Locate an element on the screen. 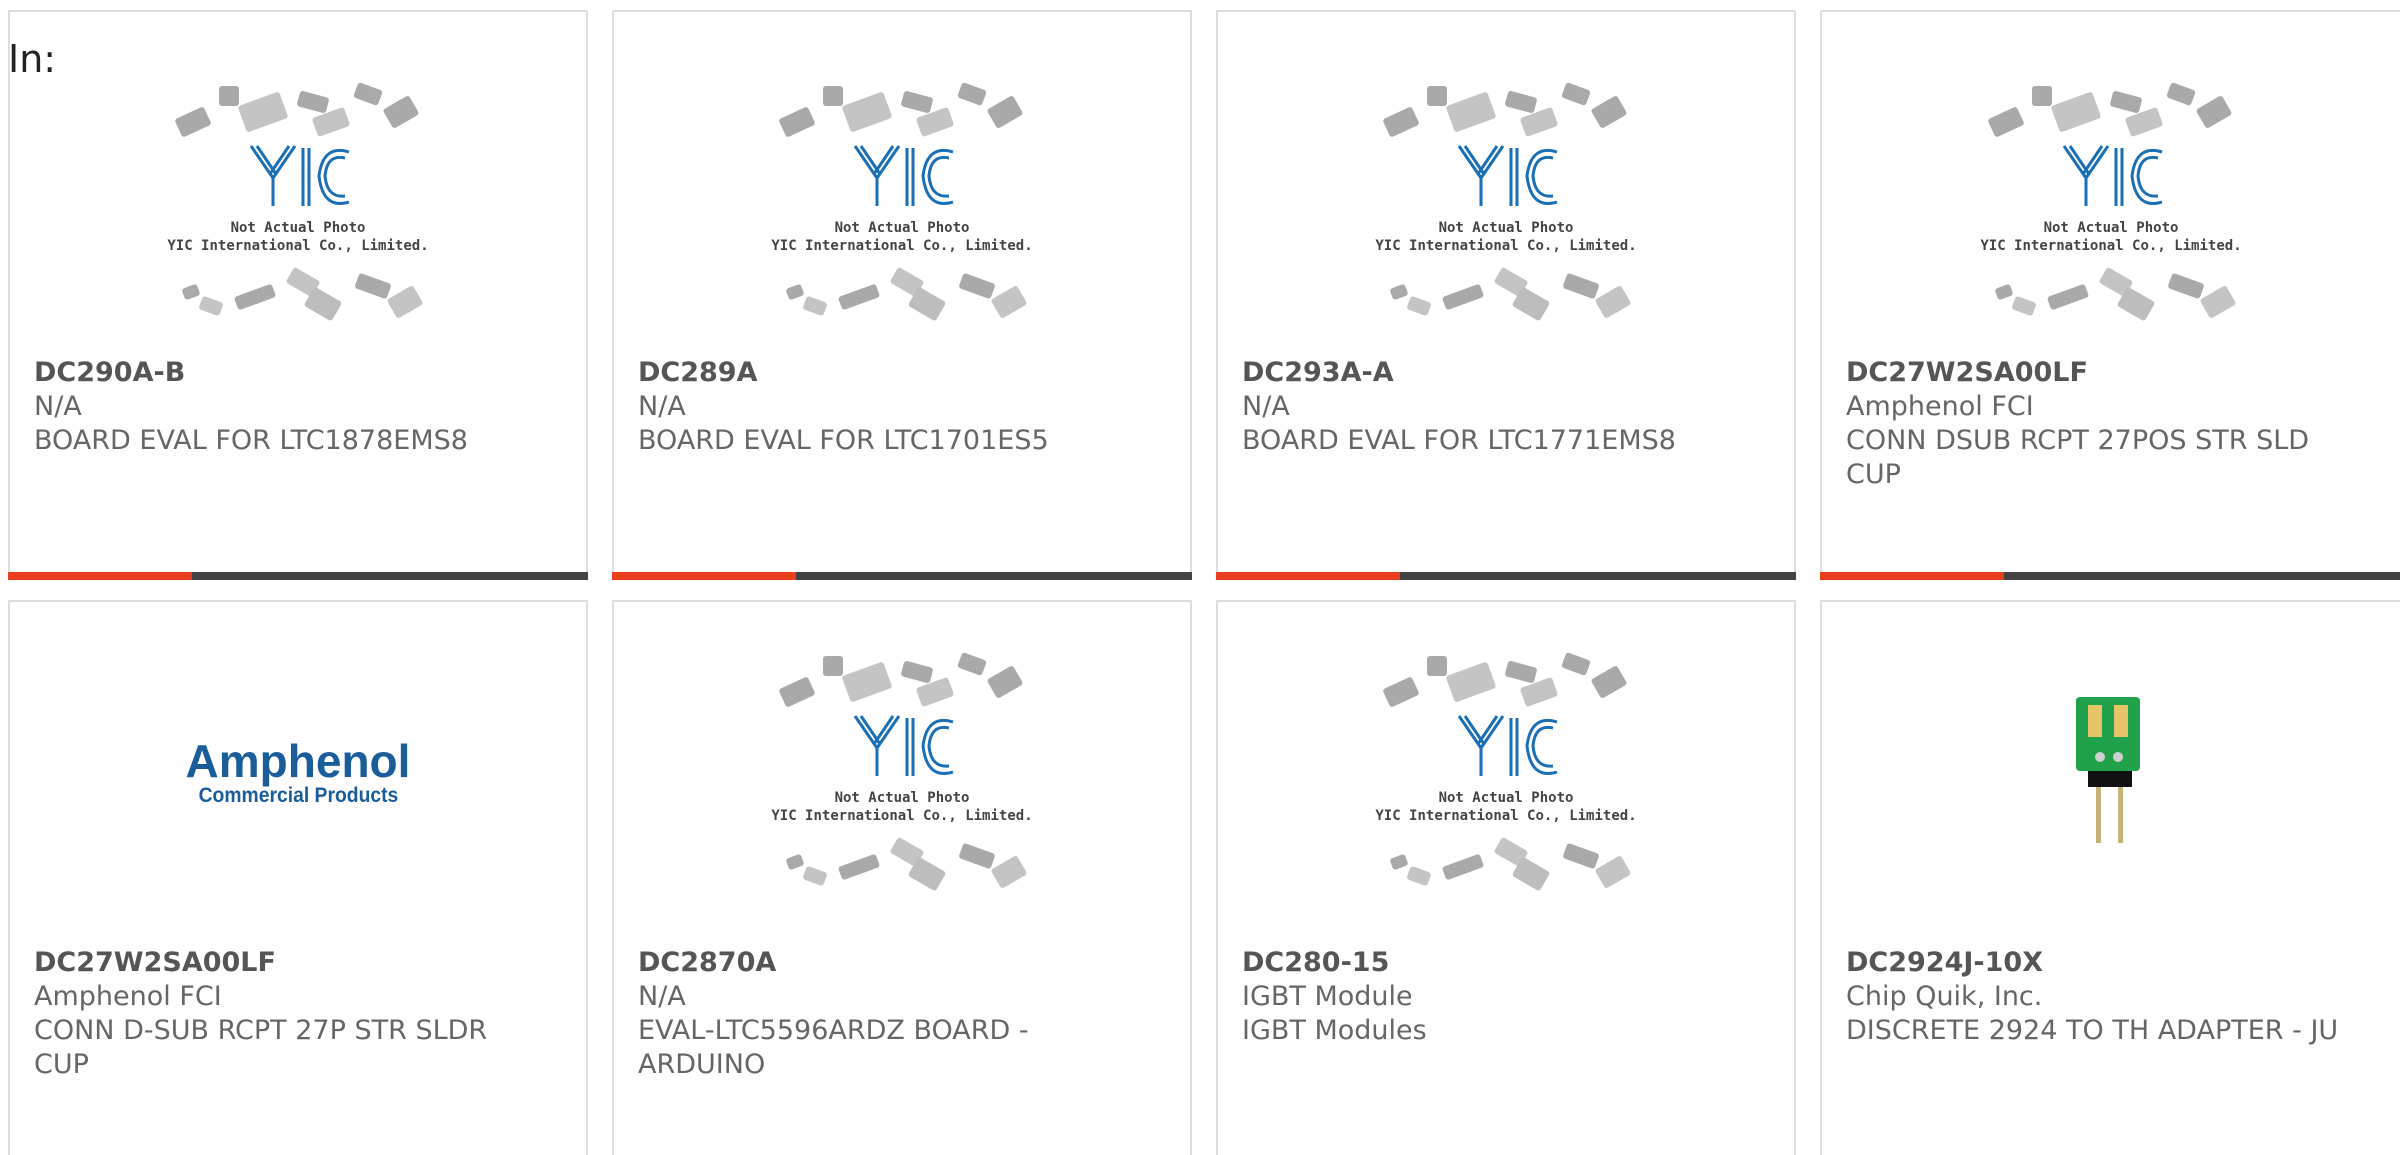 Image resolution: width=2400 pixels, height=1155 pixels. part-number-link: DC293A-A is located at coordinates (1498, 373).